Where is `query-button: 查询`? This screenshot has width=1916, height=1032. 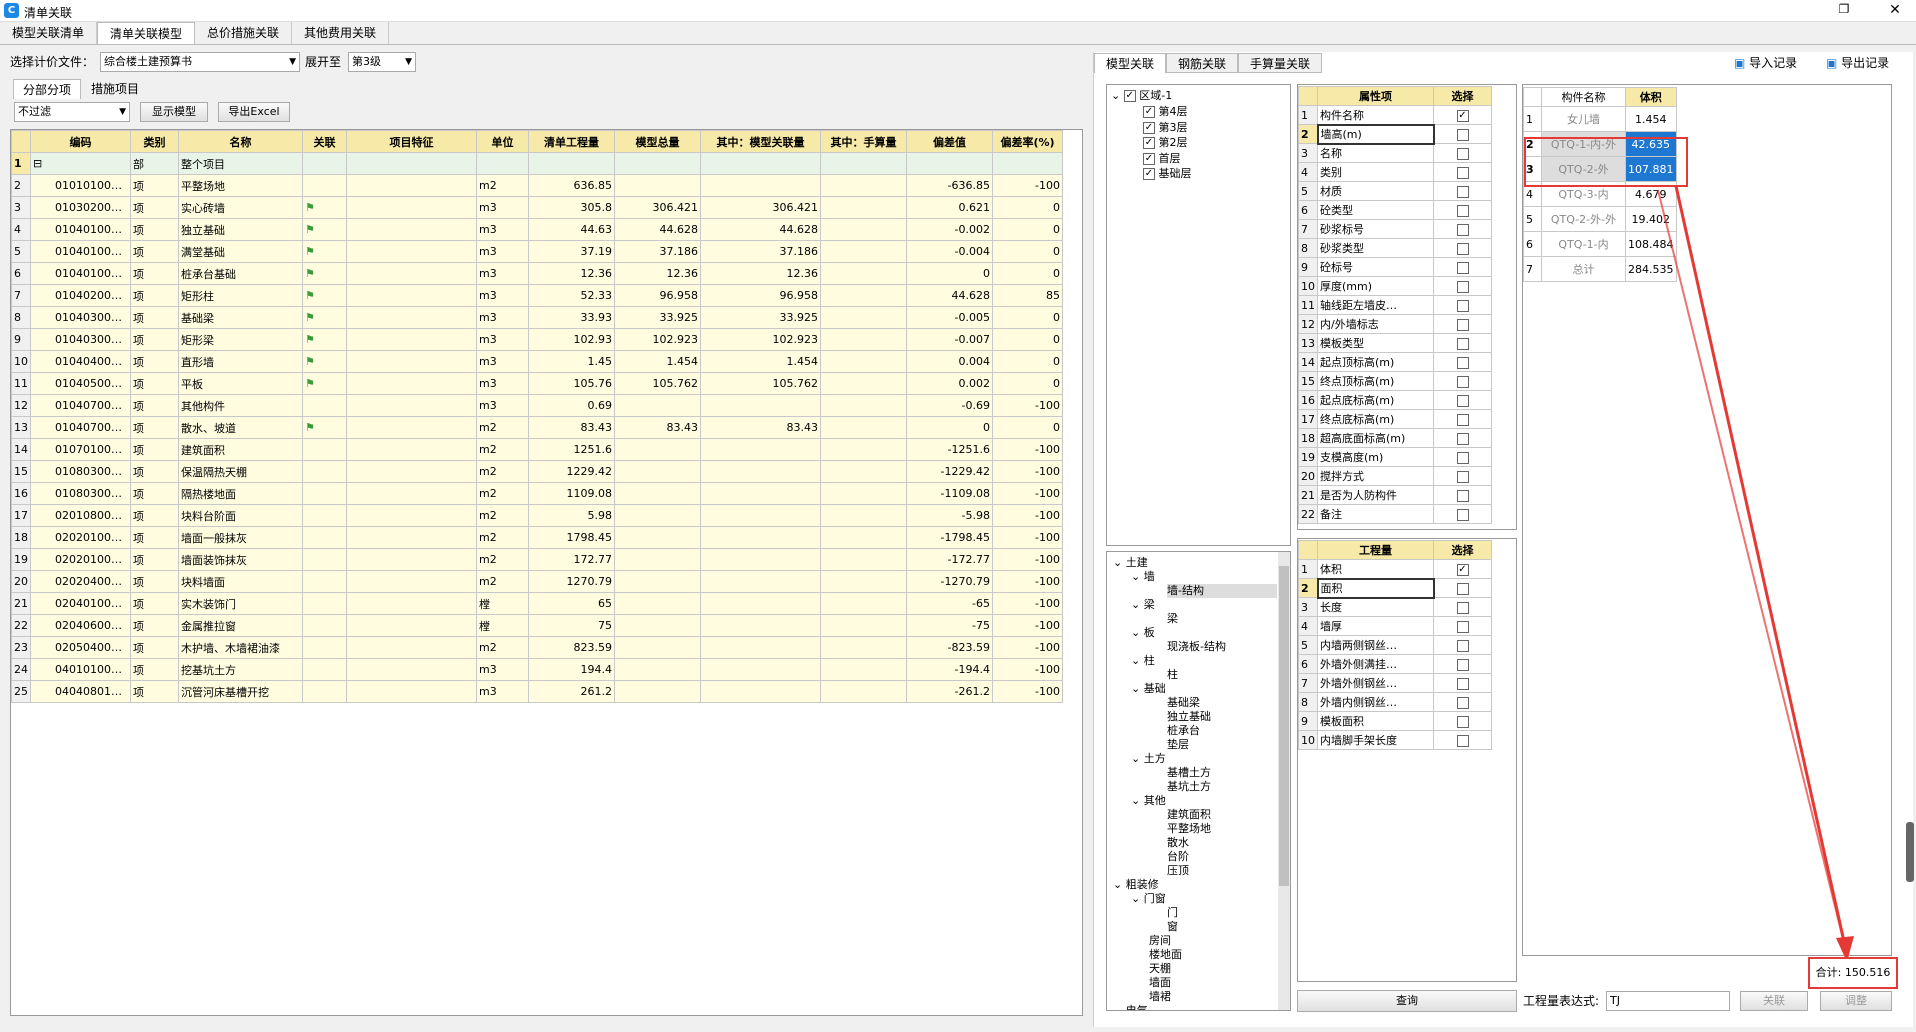 query-button: 查询 is located at coordinates (1407, 1001).